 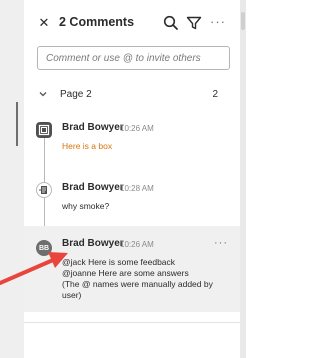 What do you see at coordinates (44, 190) in the screenshot?
I see `note-annotation-icon` at bounding box center [44, 190].